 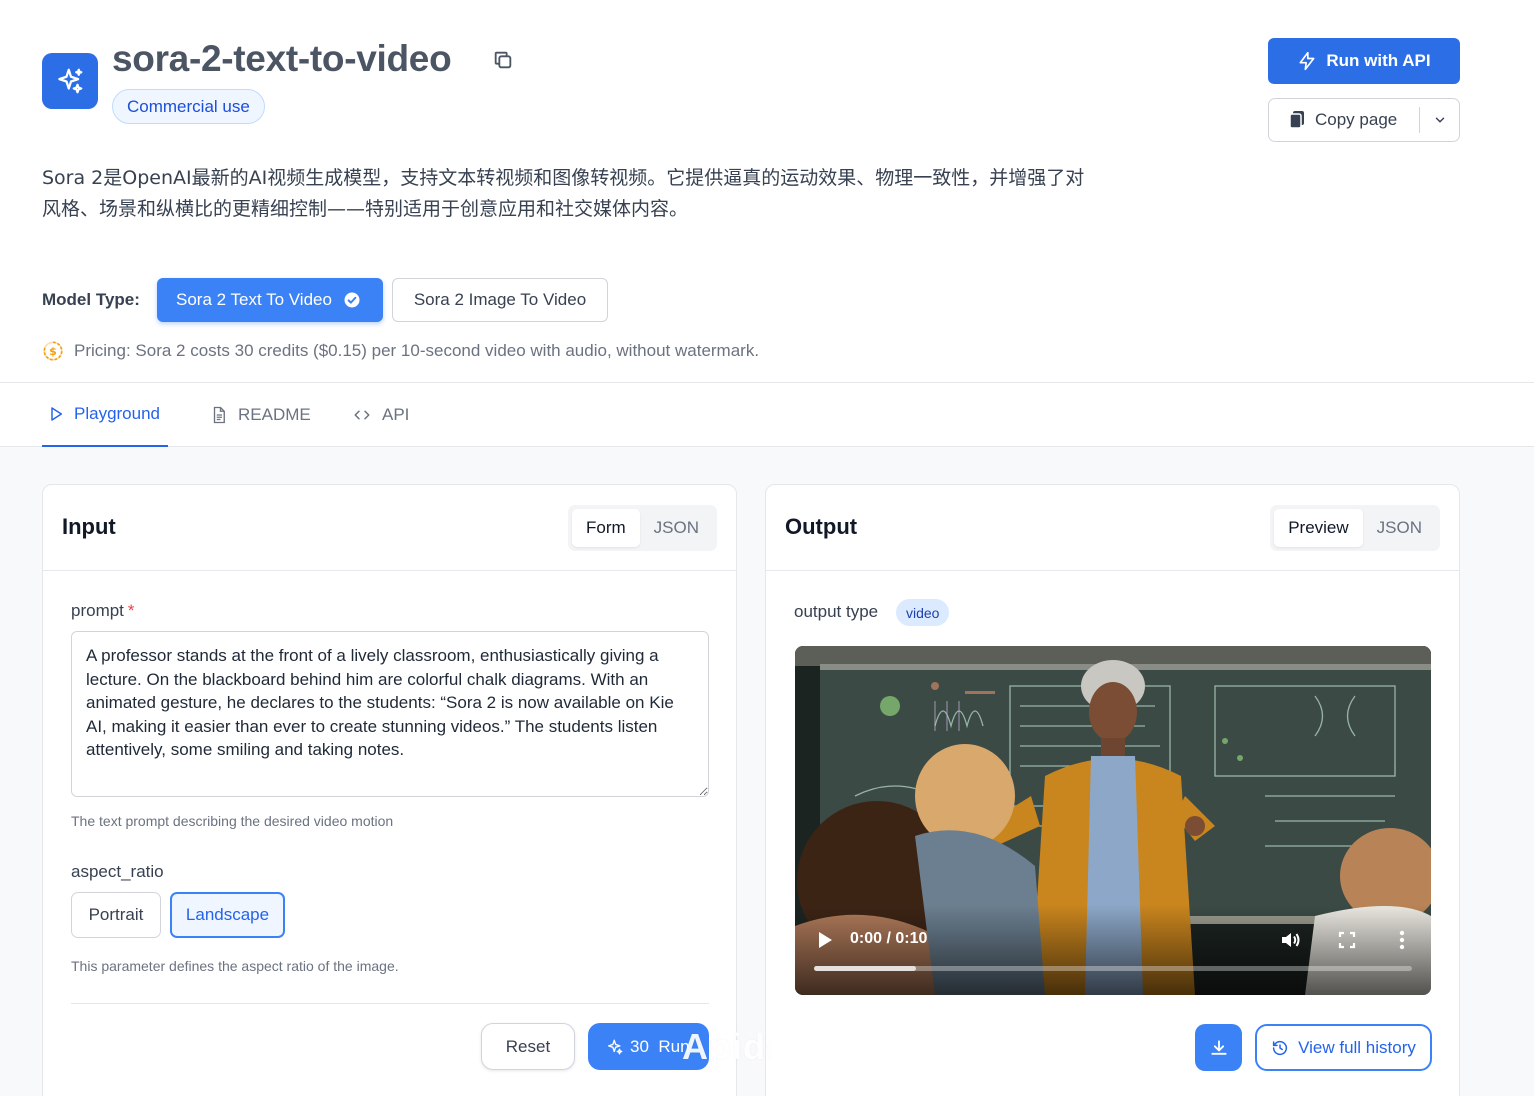 What do you see at coordinates (528, 1046) in the screenshot?
I see `reset-button: Reset` at bounding box center [528, 1046].